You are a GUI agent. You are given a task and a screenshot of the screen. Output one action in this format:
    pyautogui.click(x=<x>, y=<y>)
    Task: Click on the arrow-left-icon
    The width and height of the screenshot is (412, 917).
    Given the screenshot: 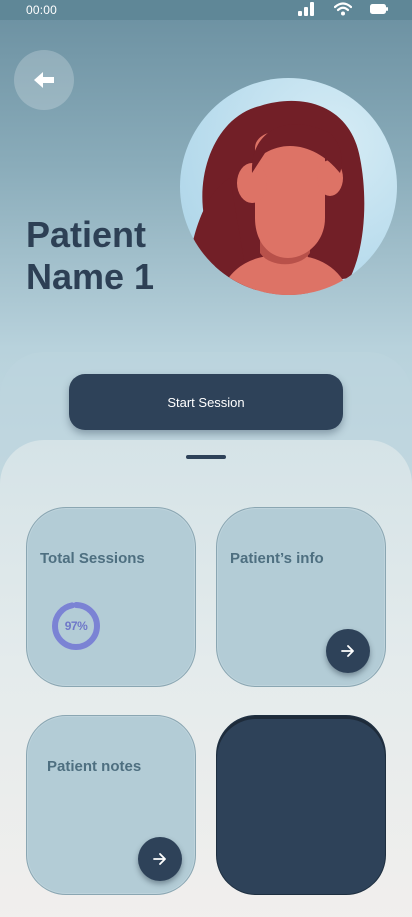 What is the action you would take?
    pyautogui.click(x=44, y=80)
    